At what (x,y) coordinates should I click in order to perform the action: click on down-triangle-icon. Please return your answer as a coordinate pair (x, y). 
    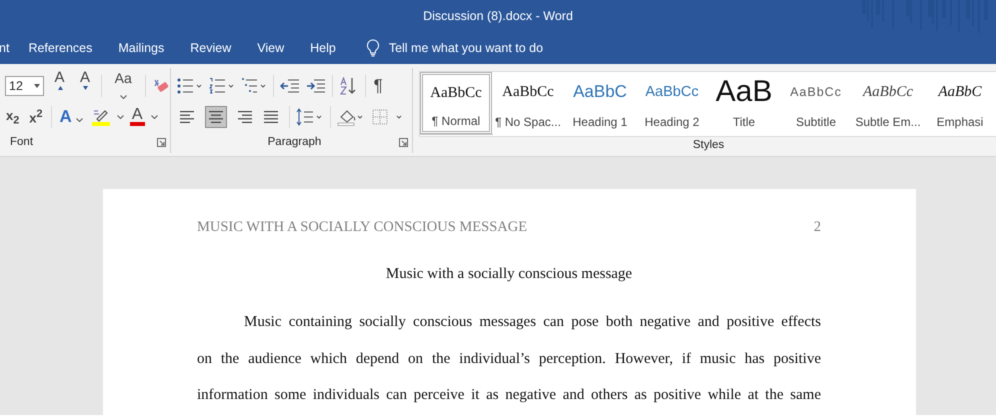
    Looking at the image, I should click on (85, 88).